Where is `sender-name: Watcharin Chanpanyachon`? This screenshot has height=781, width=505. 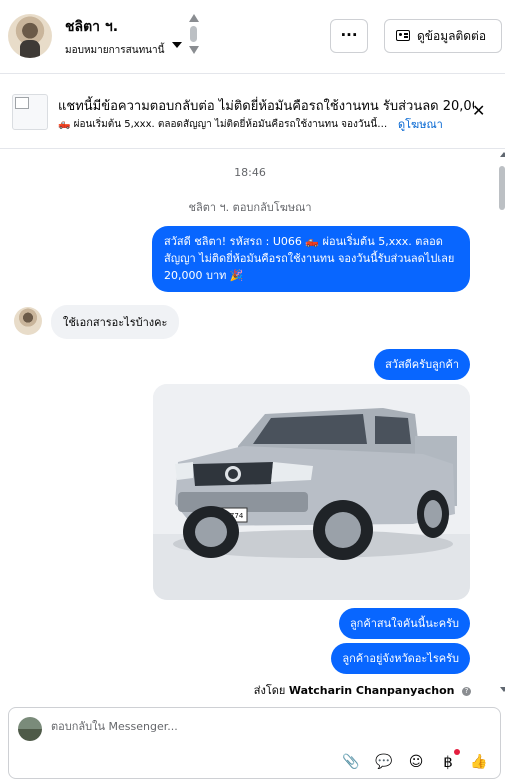 sender-name: Watcharin Chanpanyachon is located at coordinates (371, 690).